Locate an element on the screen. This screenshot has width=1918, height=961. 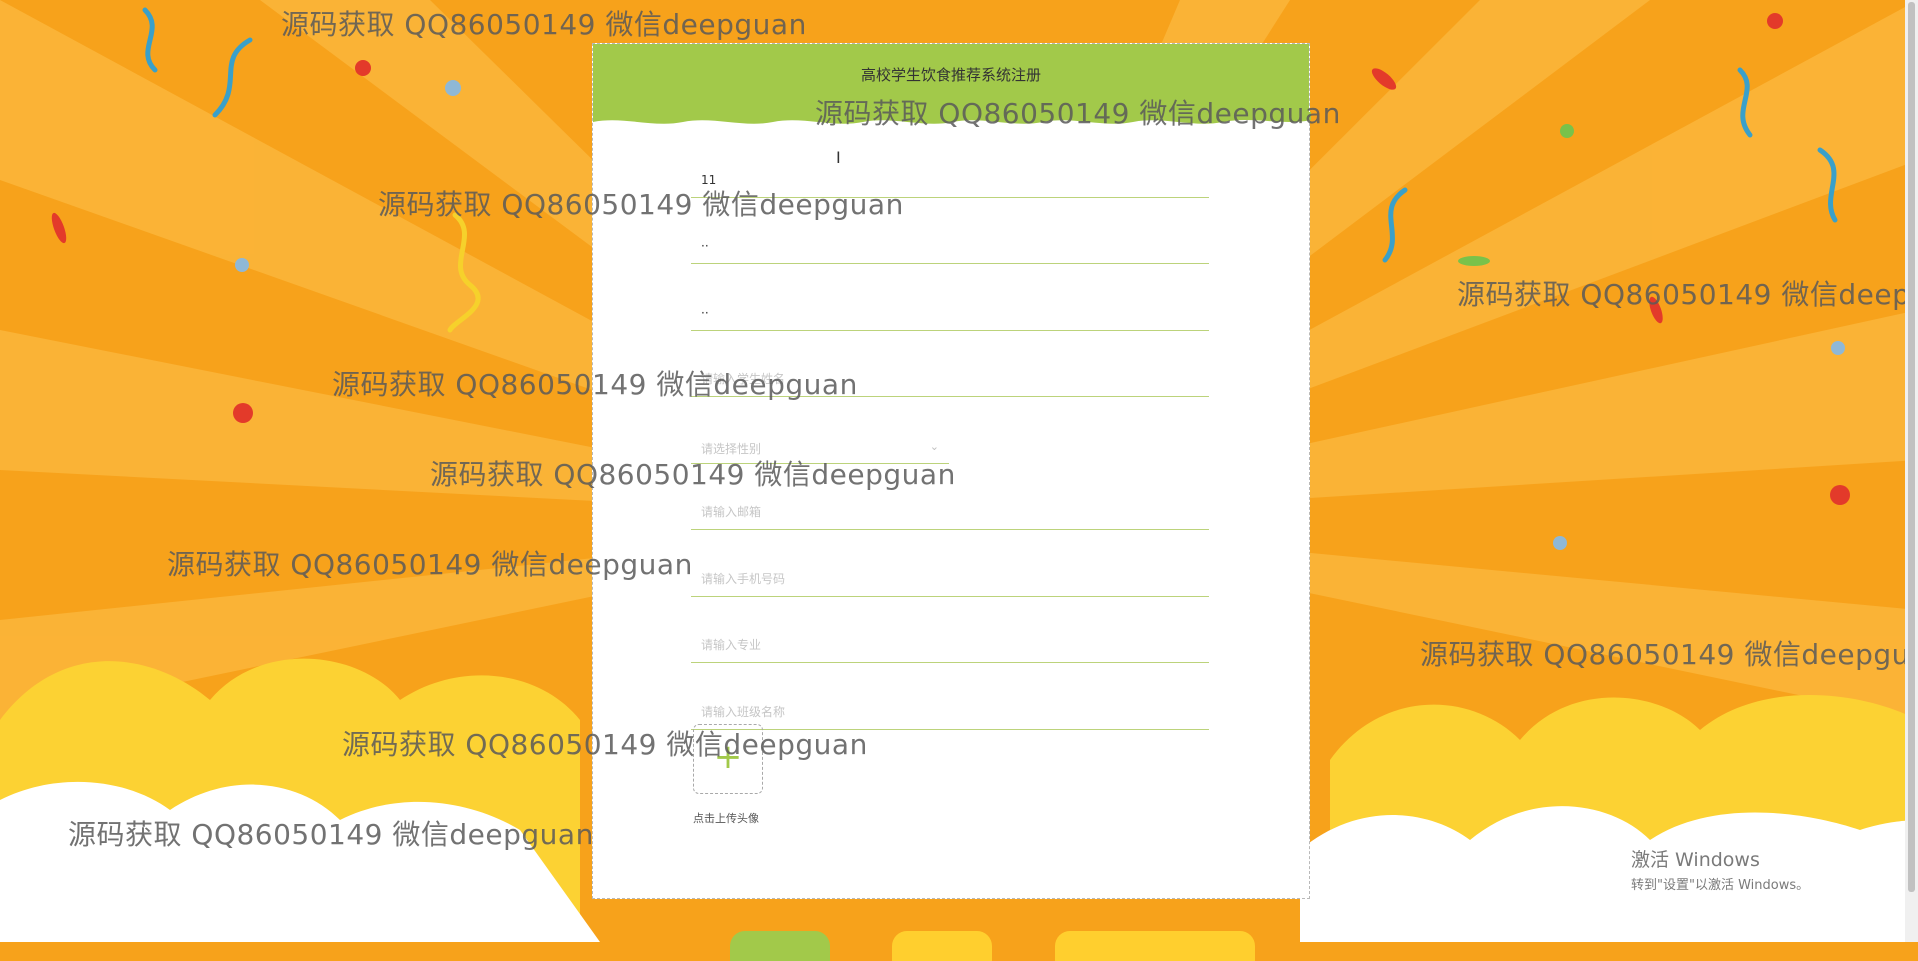
email-input is located at coordinates (950, 512).